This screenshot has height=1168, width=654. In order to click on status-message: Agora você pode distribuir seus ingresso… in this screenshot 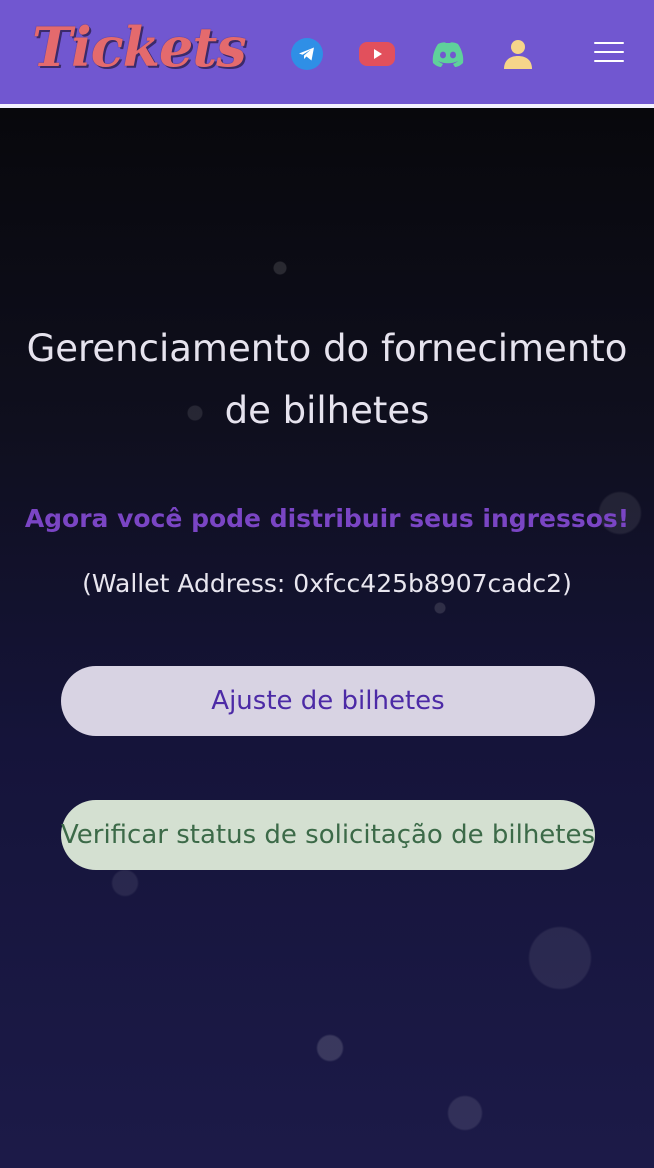, I will do `click(327, 518)`.